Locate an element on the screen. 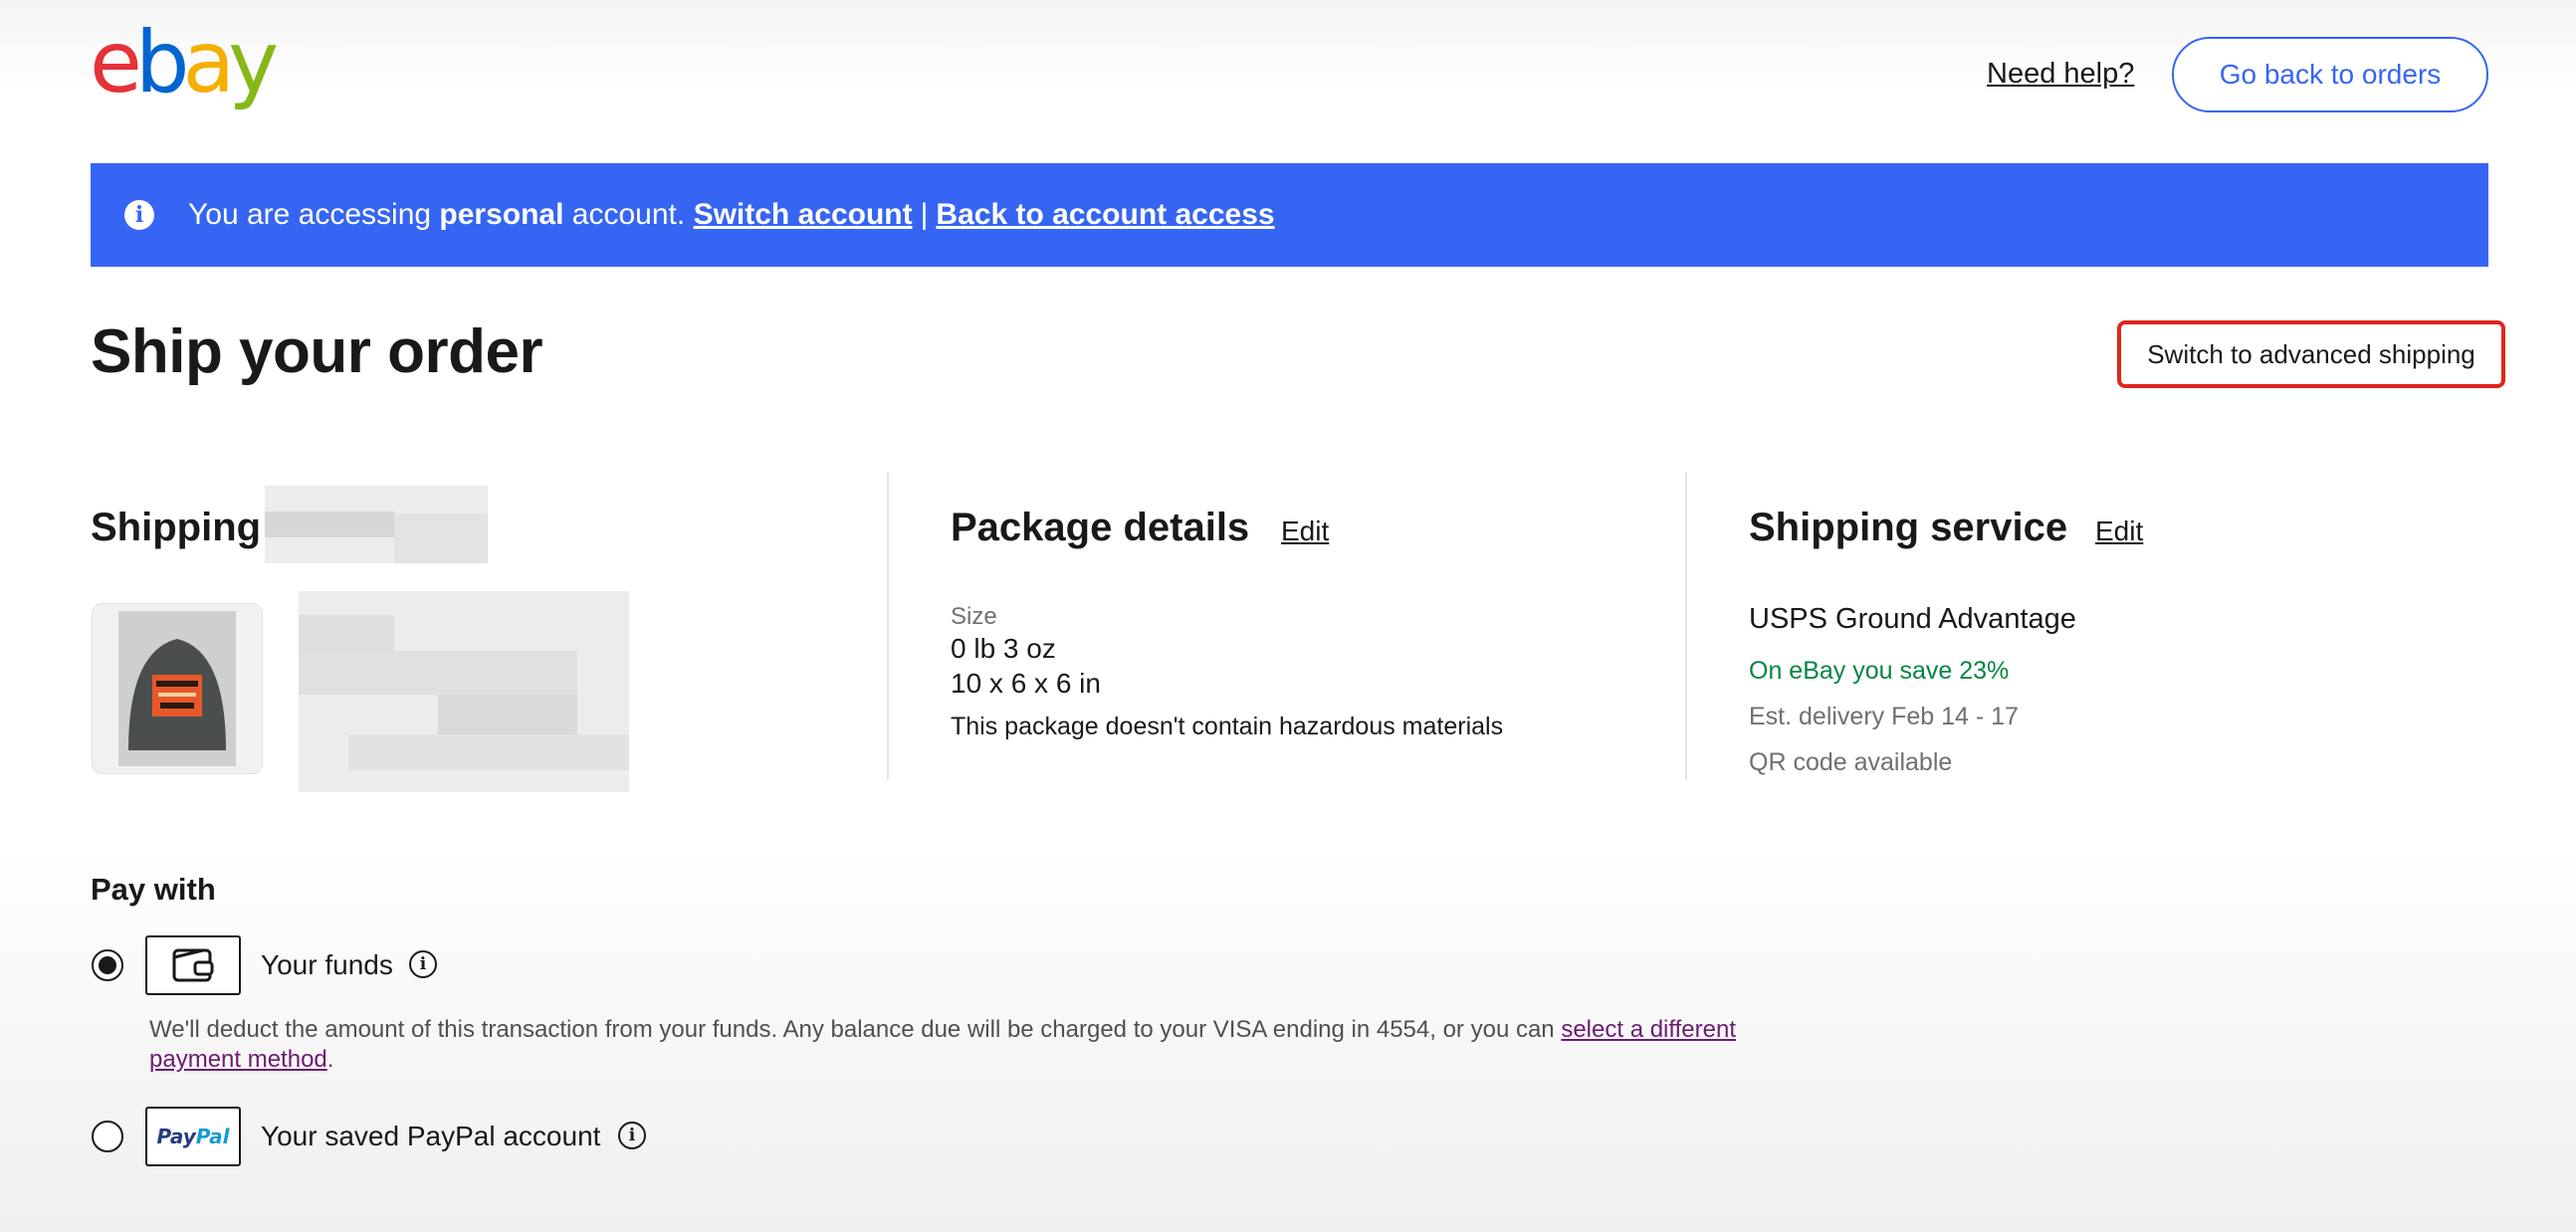 The image size is (2576, 1232). funds-info-icon: i is located at coordinates (423, 964).